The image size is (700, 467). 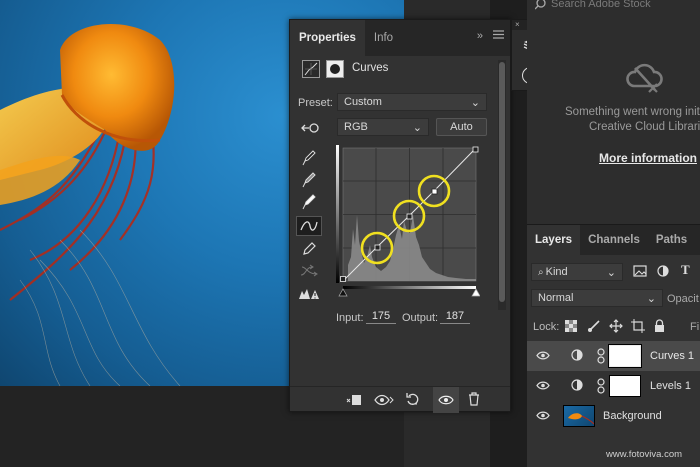 I want to click on close-icon: ×, so click(x=517, y=25).